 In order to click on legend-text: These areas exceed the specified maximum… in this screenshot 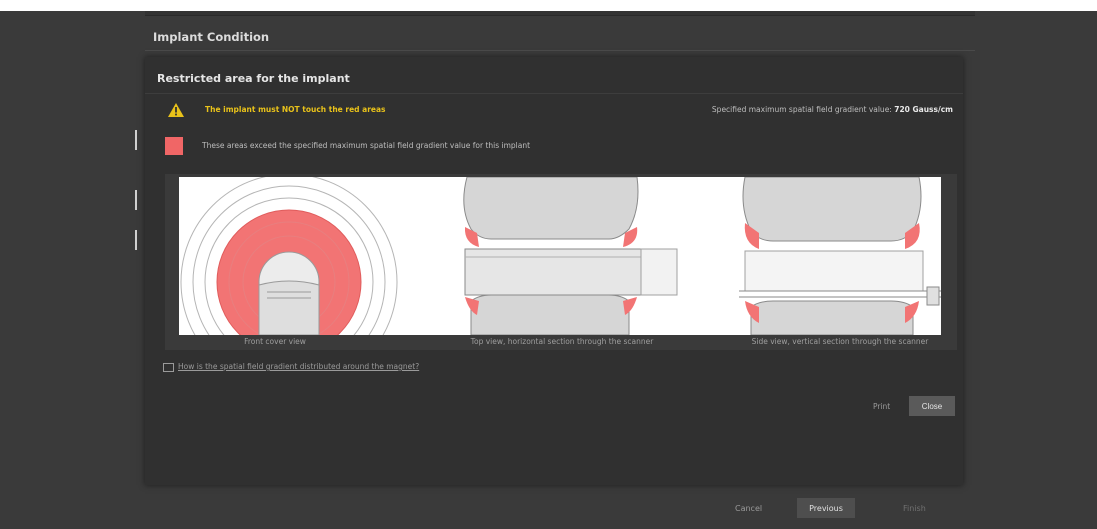, I will do `click(366, 145)`.